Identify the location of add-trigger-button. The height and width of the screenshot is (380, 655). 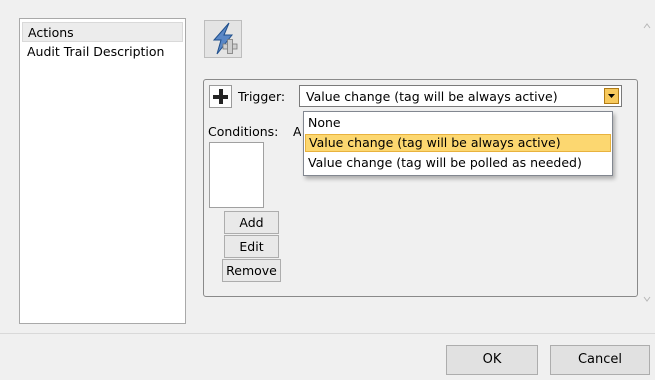
(220, 96).